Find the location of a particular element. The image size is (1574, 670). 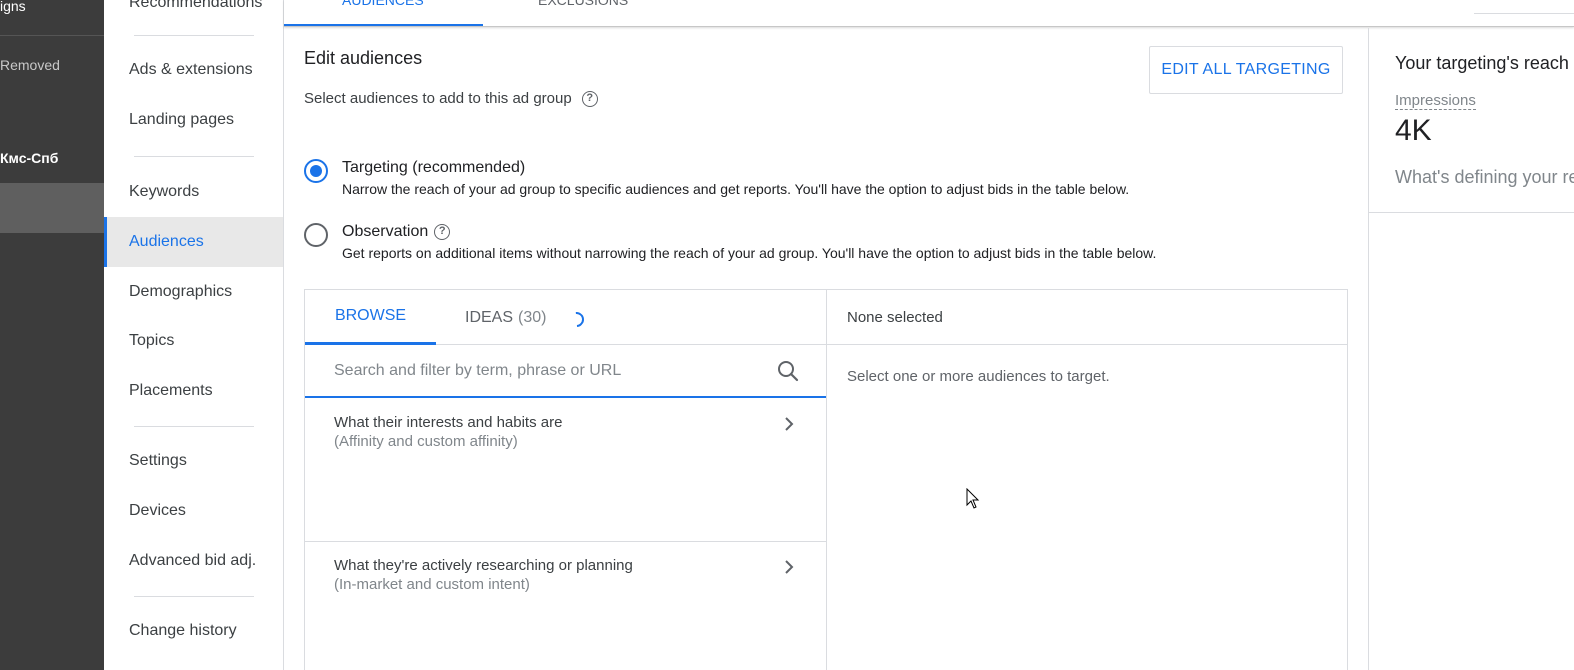

loading-spinner-icon is located at coordinates (576, 319).